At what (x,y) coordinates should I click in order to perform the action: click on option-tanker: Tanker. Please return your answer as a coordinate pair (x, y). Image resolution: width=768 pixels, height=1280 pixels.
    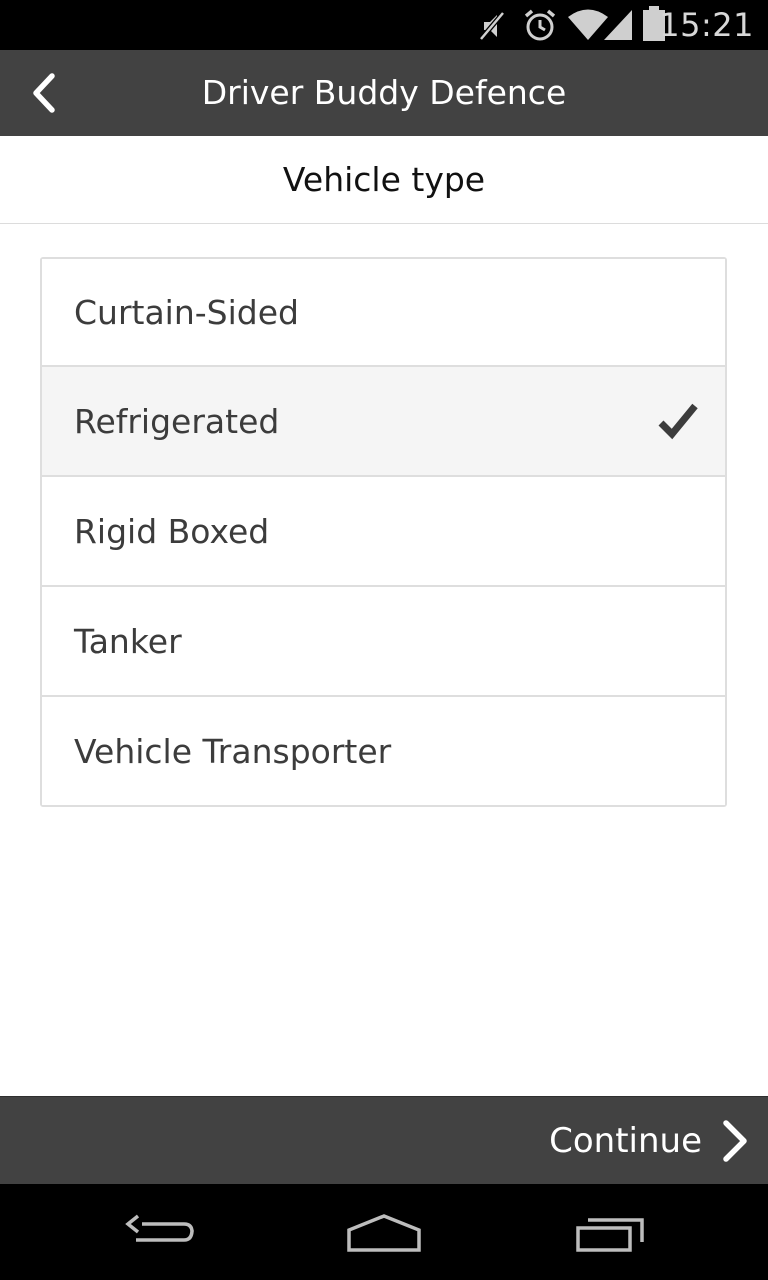
    Looking at the image, I should click on (383, 640).